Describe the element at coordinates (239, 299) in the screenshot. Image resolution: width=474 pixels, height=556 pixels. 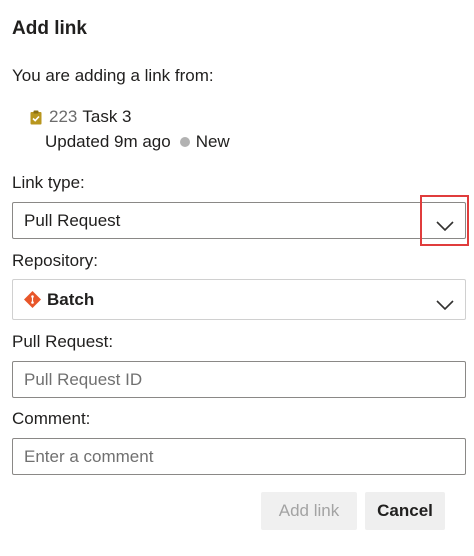
I see `repository-dropdown: Batch` at that location.